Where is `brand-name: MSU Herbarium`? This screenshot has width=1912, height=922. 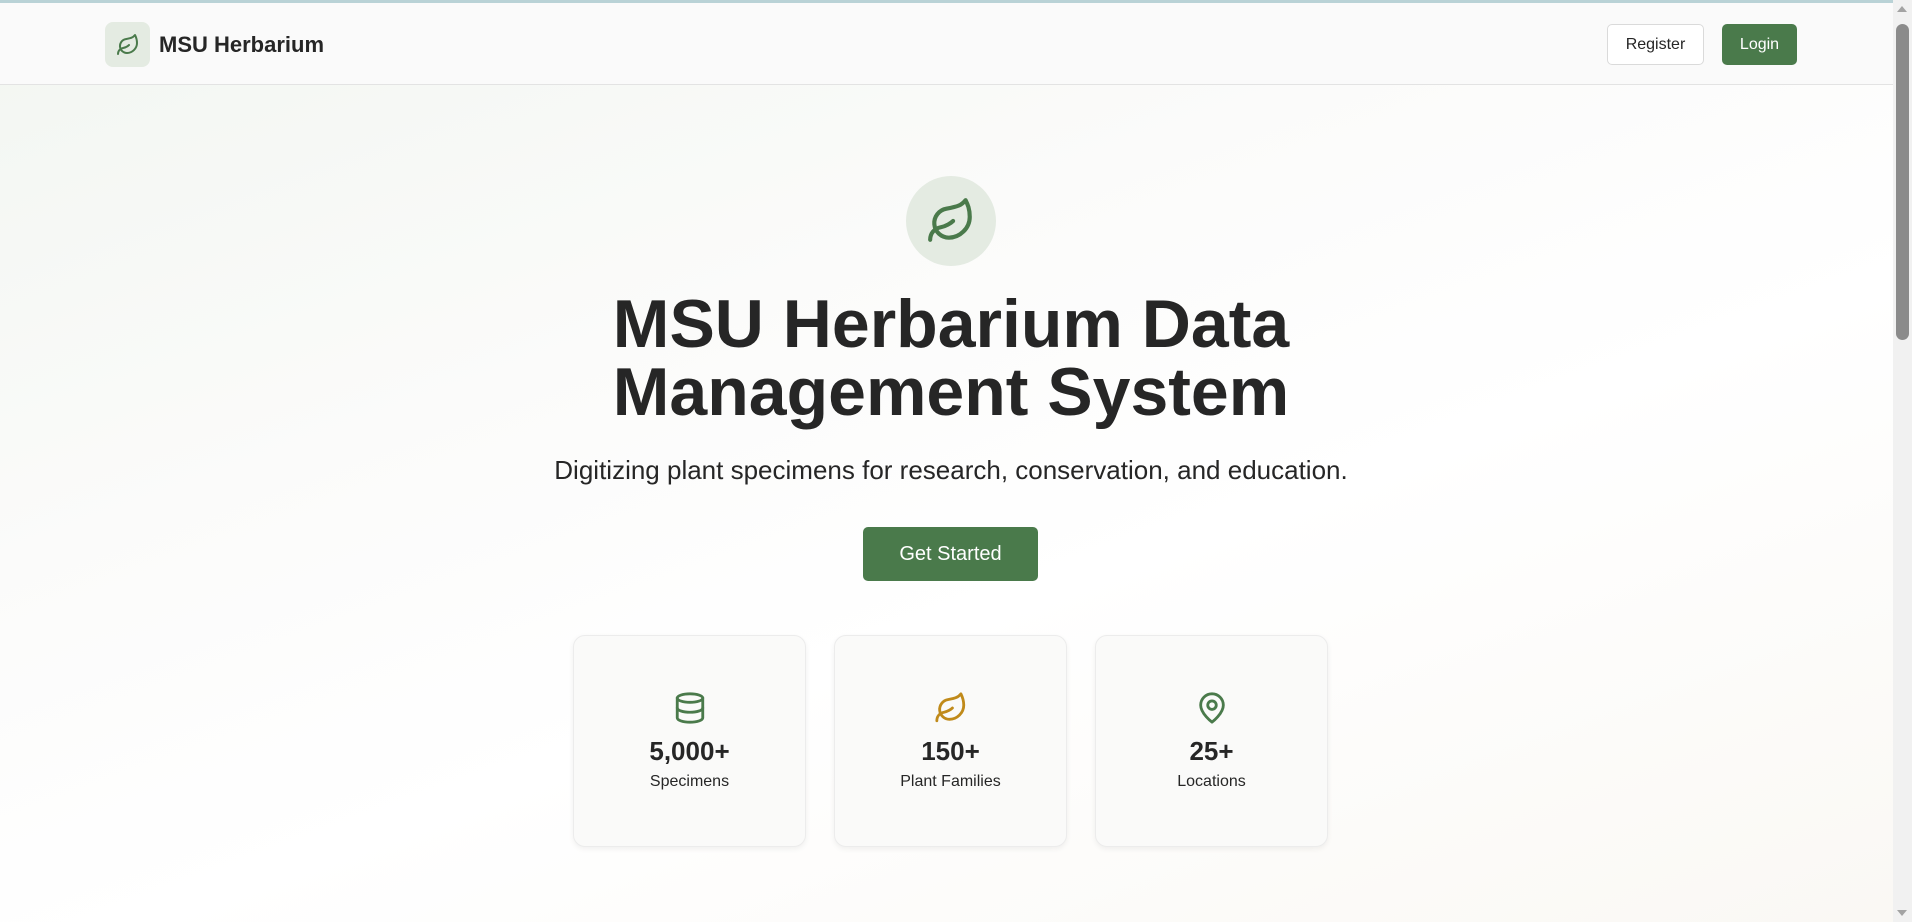
brand-name: MSU Herbarium is located at coordinates (242, 44).